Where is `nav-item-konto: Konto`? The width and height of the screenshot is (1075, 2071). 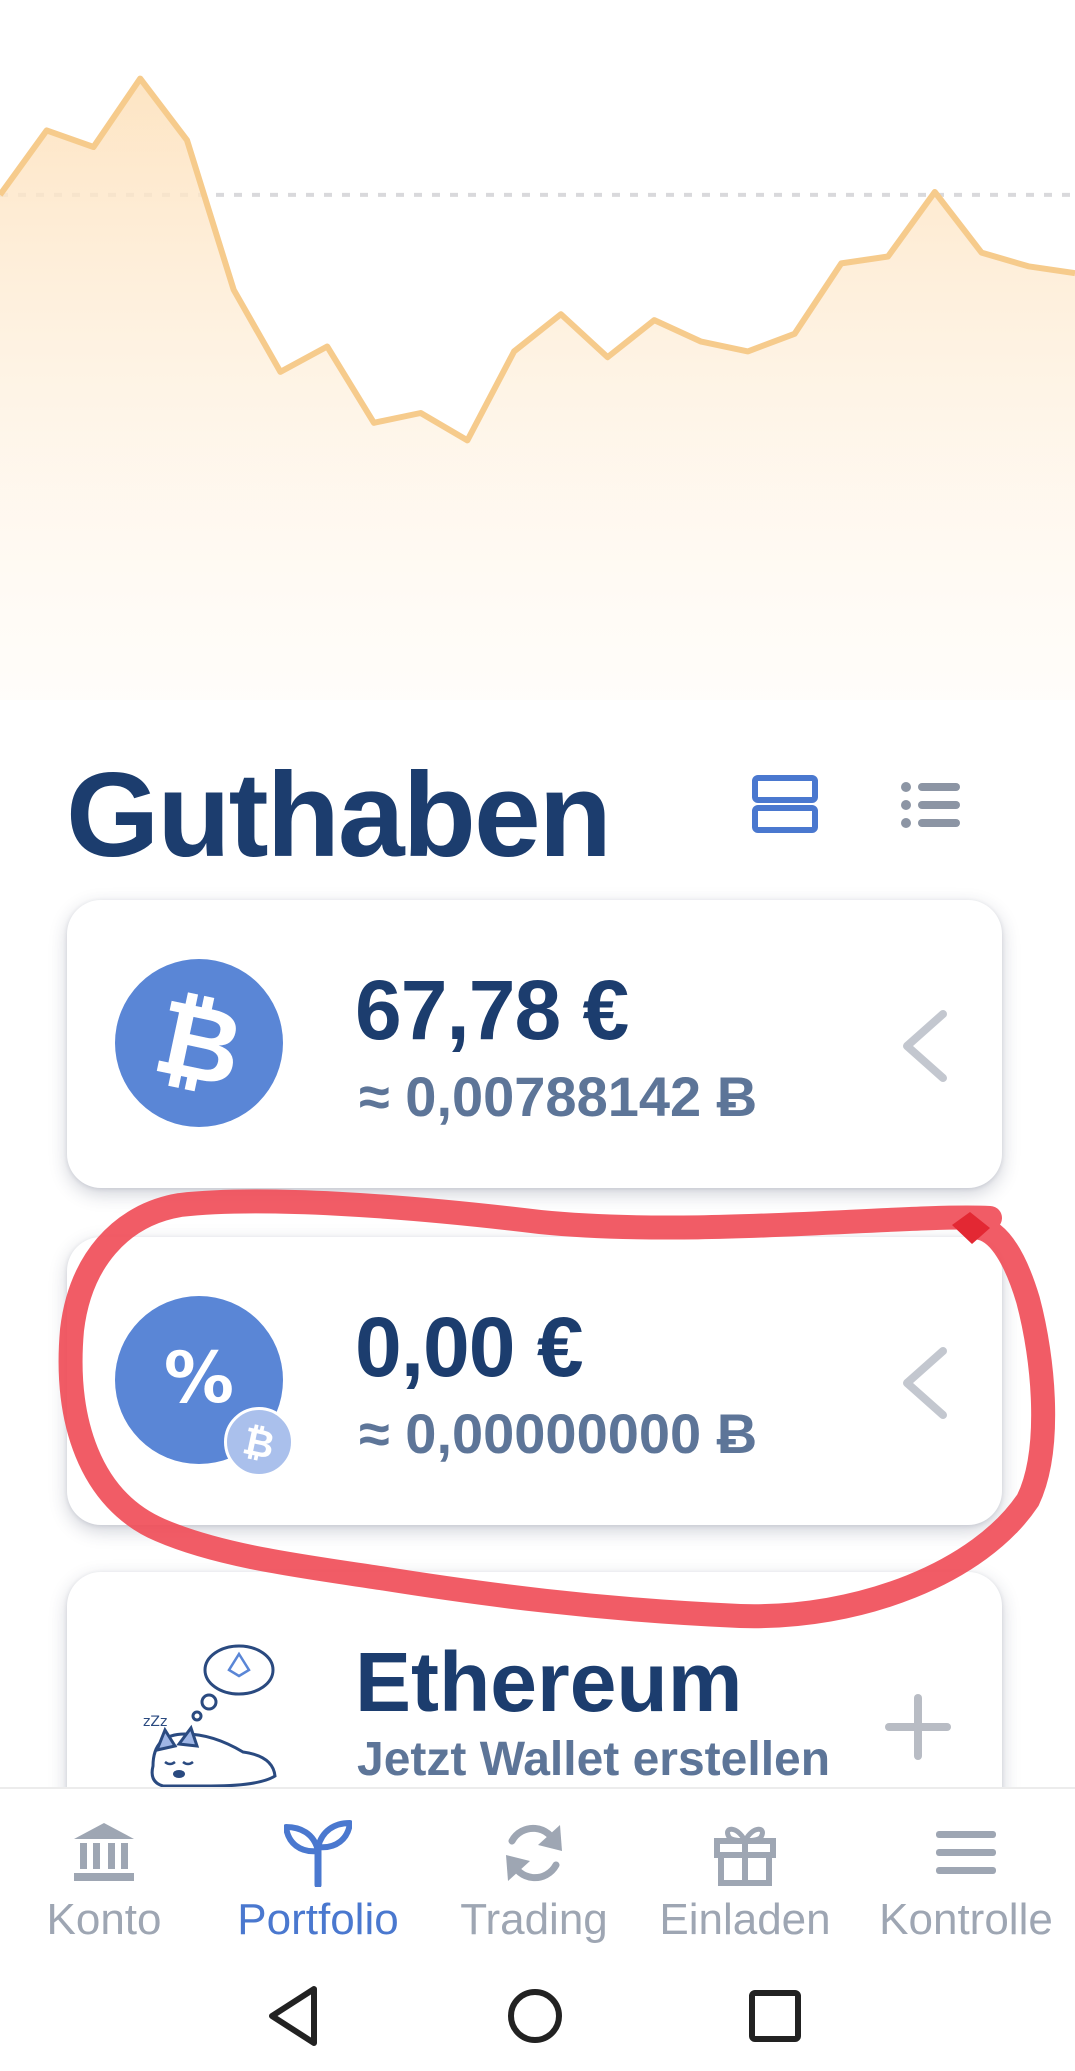
nav-item-konto: Konto is located at coordinates (104, 1879).